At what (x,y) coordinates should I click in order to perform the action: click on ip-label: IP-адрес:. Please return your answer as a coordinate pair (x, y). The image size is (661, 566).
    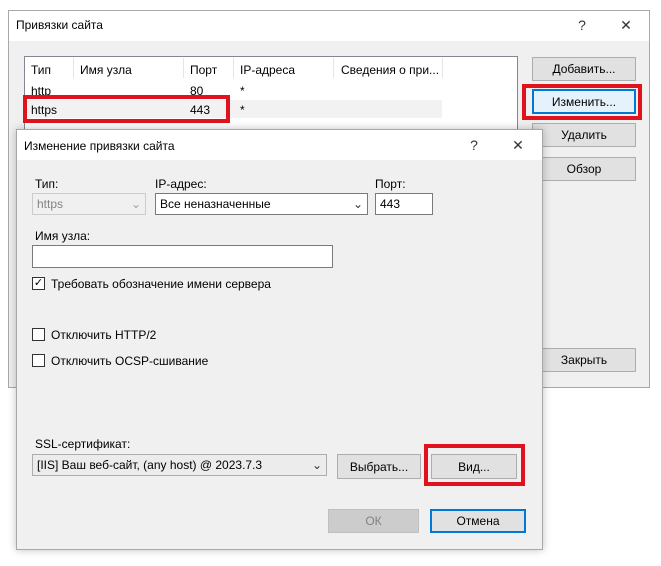
    Looking at the image, I should click on (181, 184).